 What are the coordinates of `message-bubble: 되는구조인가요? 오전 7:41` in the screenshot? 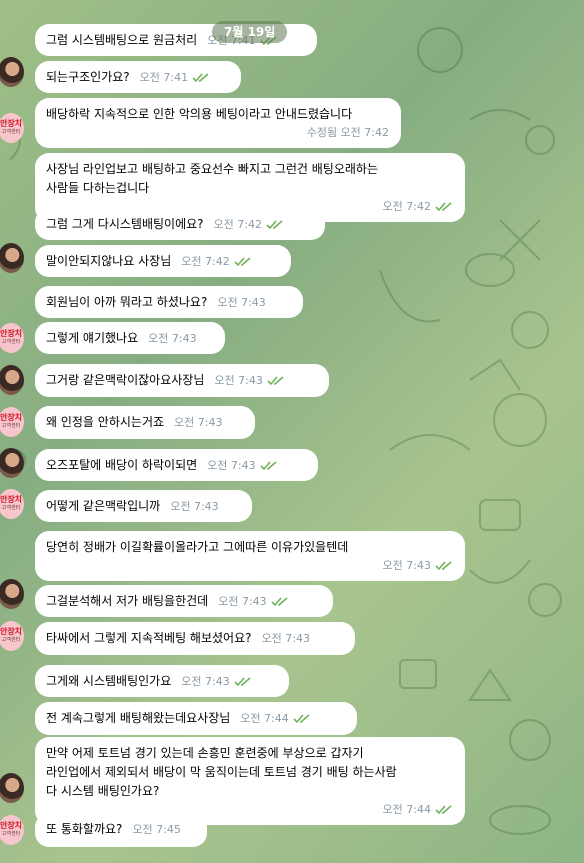 It's located at (138, 77).